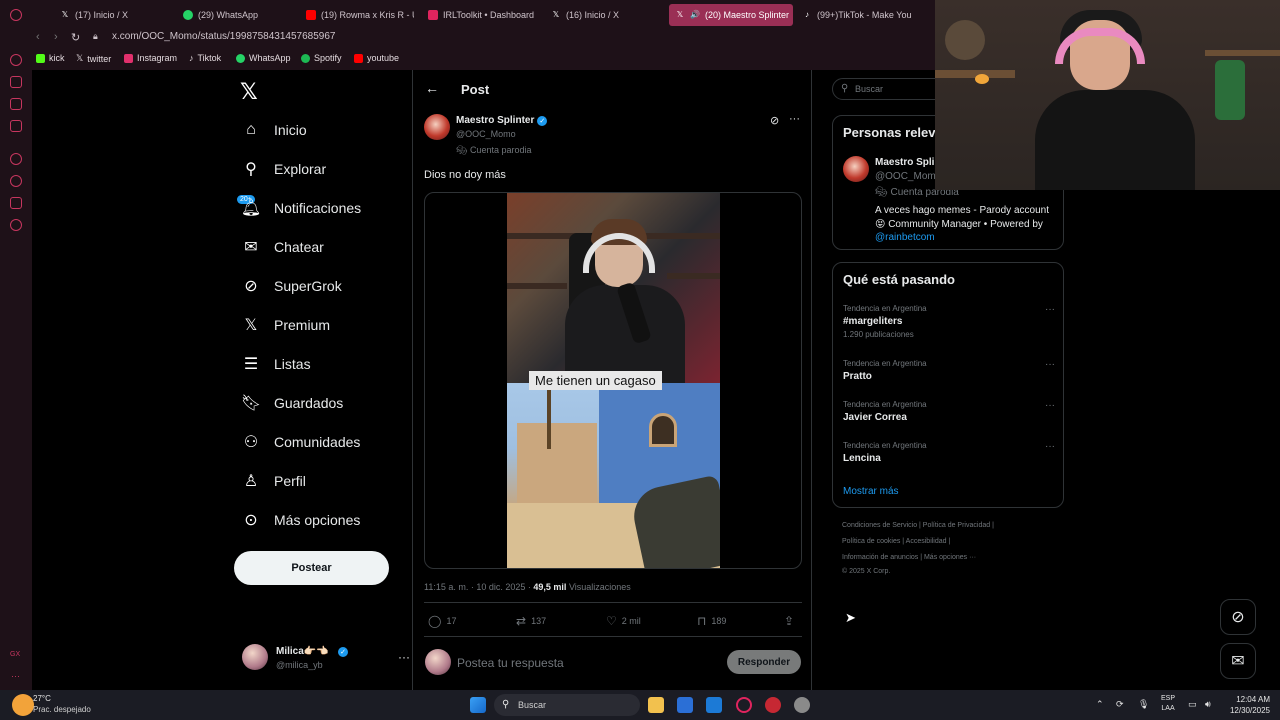 The image size is (1280, 720). I want to click on browser-tab: (19) Rowma x Kris R - Un, so click(360, 15).